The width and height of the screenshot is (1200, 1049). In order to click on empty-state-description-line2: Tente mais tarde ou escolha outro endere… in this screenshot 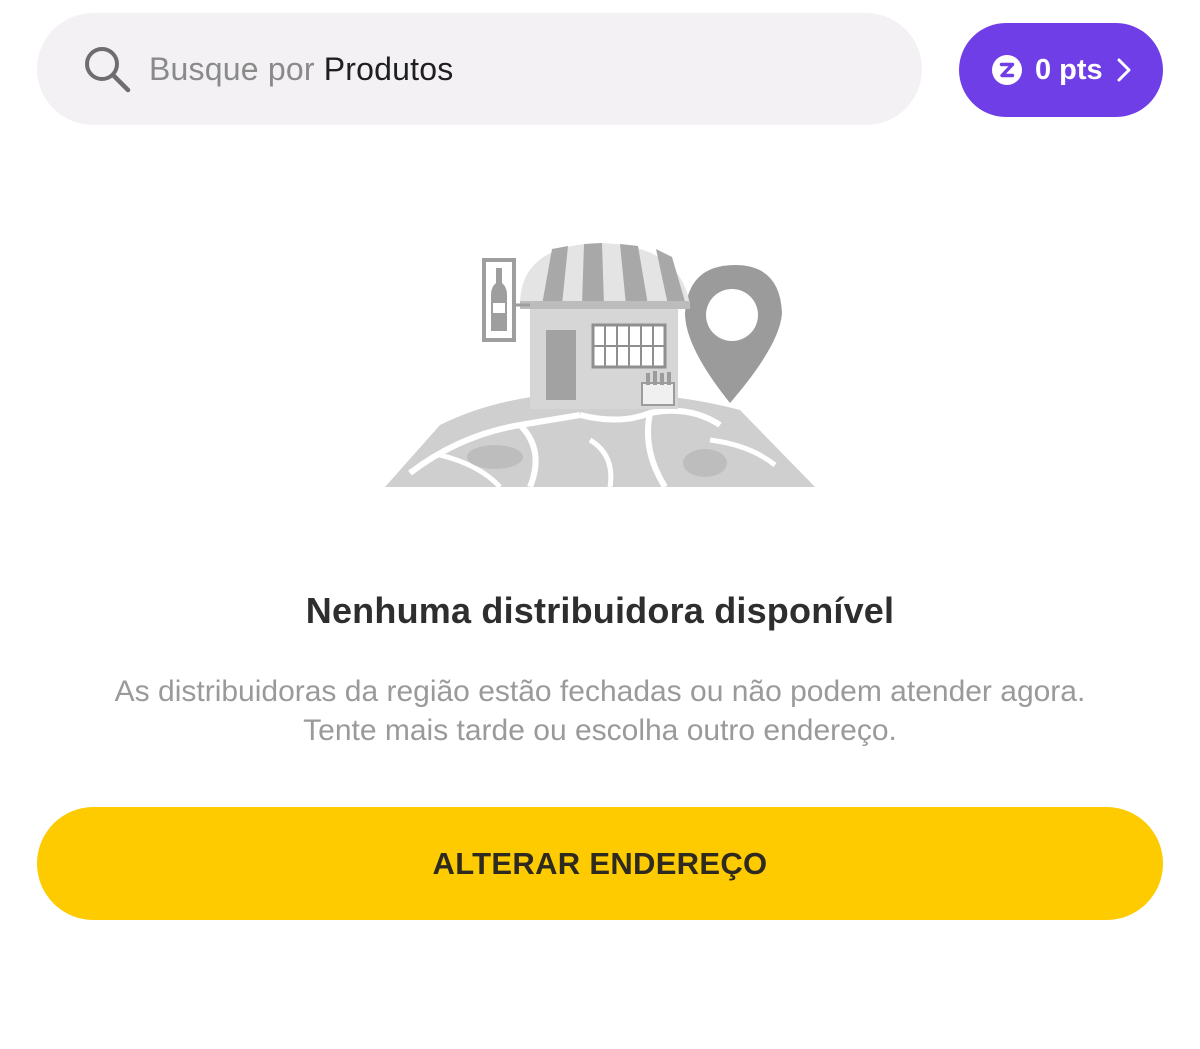, I will do `click(600, 730)`.